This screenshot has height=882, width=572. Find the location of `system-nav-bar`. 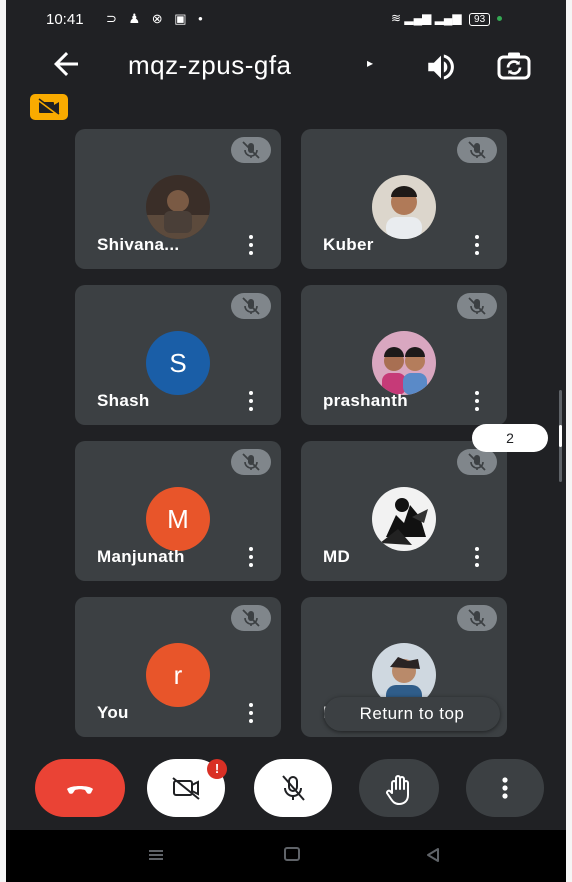

system-nav-bar is located at coordinates (286, 856).